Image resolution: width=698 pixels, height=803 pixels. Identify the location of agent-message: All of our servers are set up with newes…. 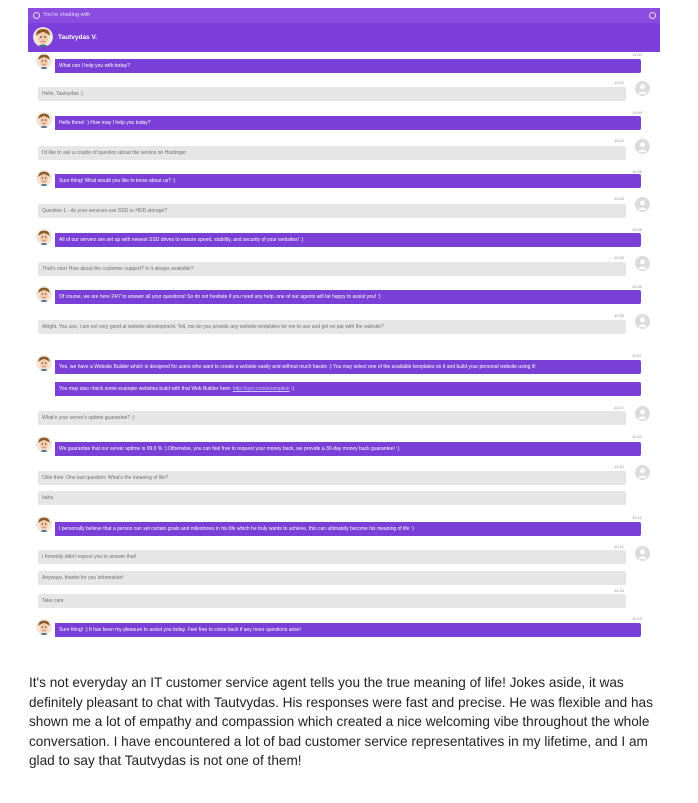
(348, 240).